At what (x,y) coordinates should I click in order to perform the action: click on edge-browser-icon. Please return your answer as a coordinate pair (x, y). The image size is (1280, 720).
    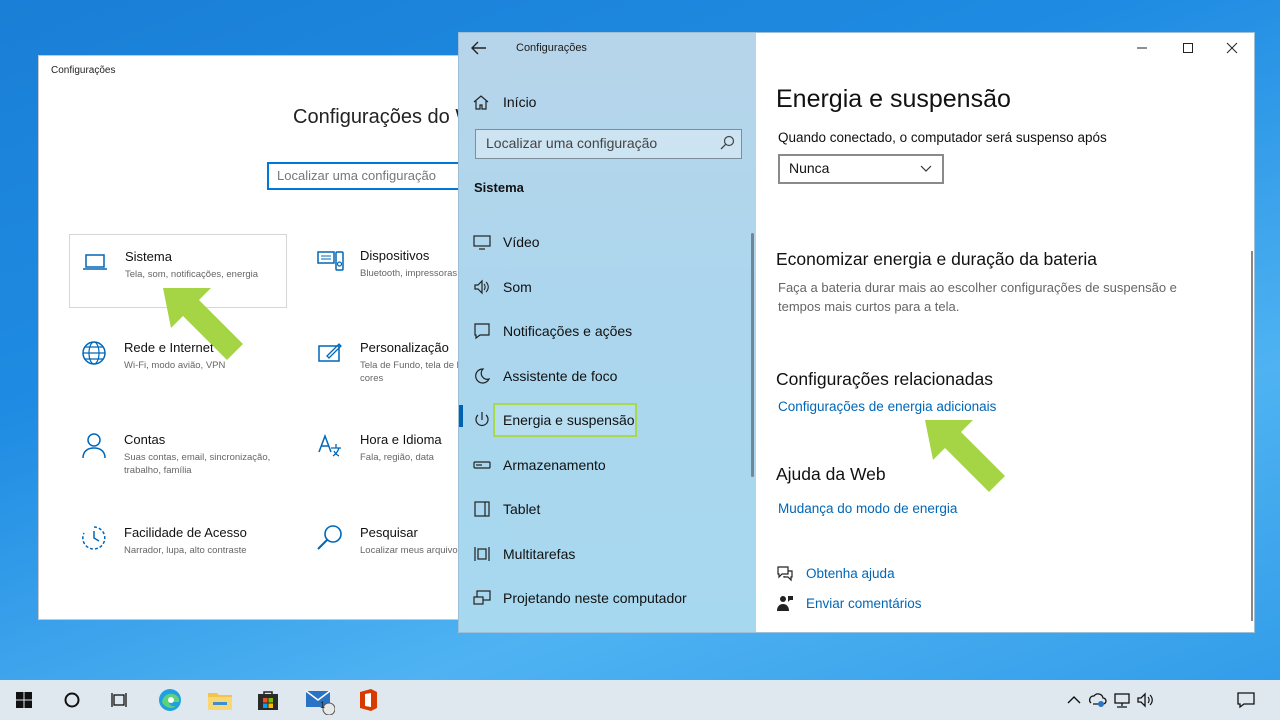
    Looking at the image, I should click on (170, 700).